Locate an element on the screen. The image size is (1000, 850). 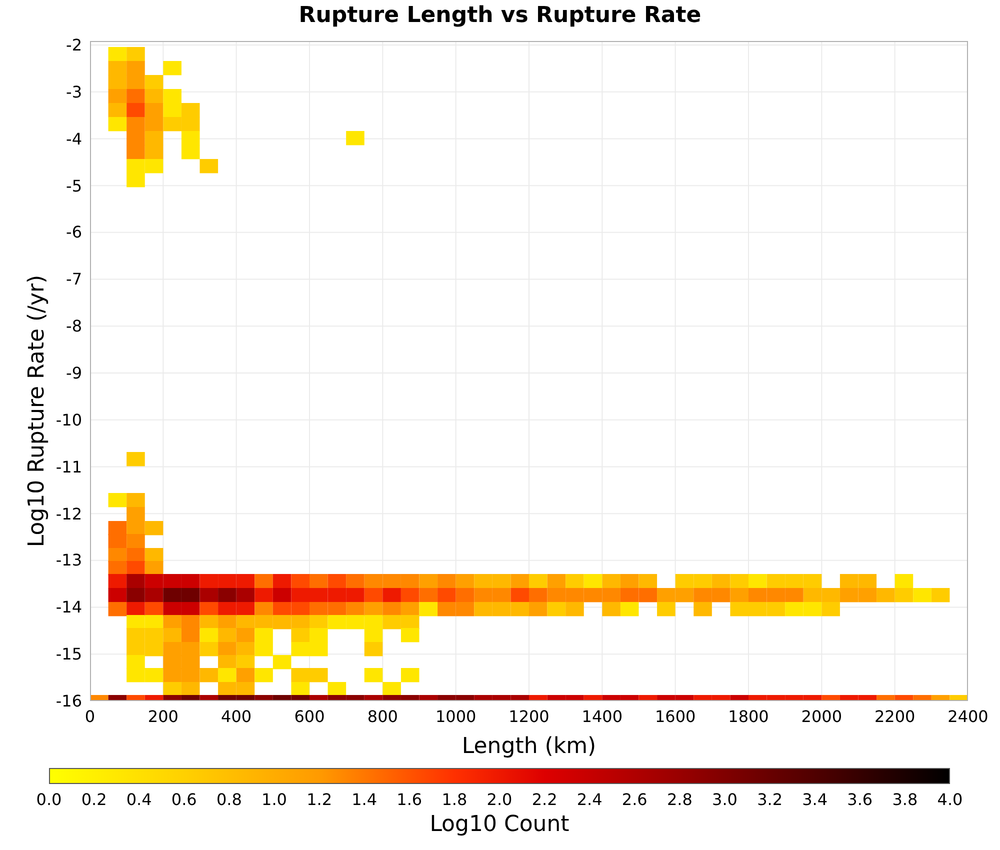
y-tick-label: -5 is located at coordinates (74, 186).